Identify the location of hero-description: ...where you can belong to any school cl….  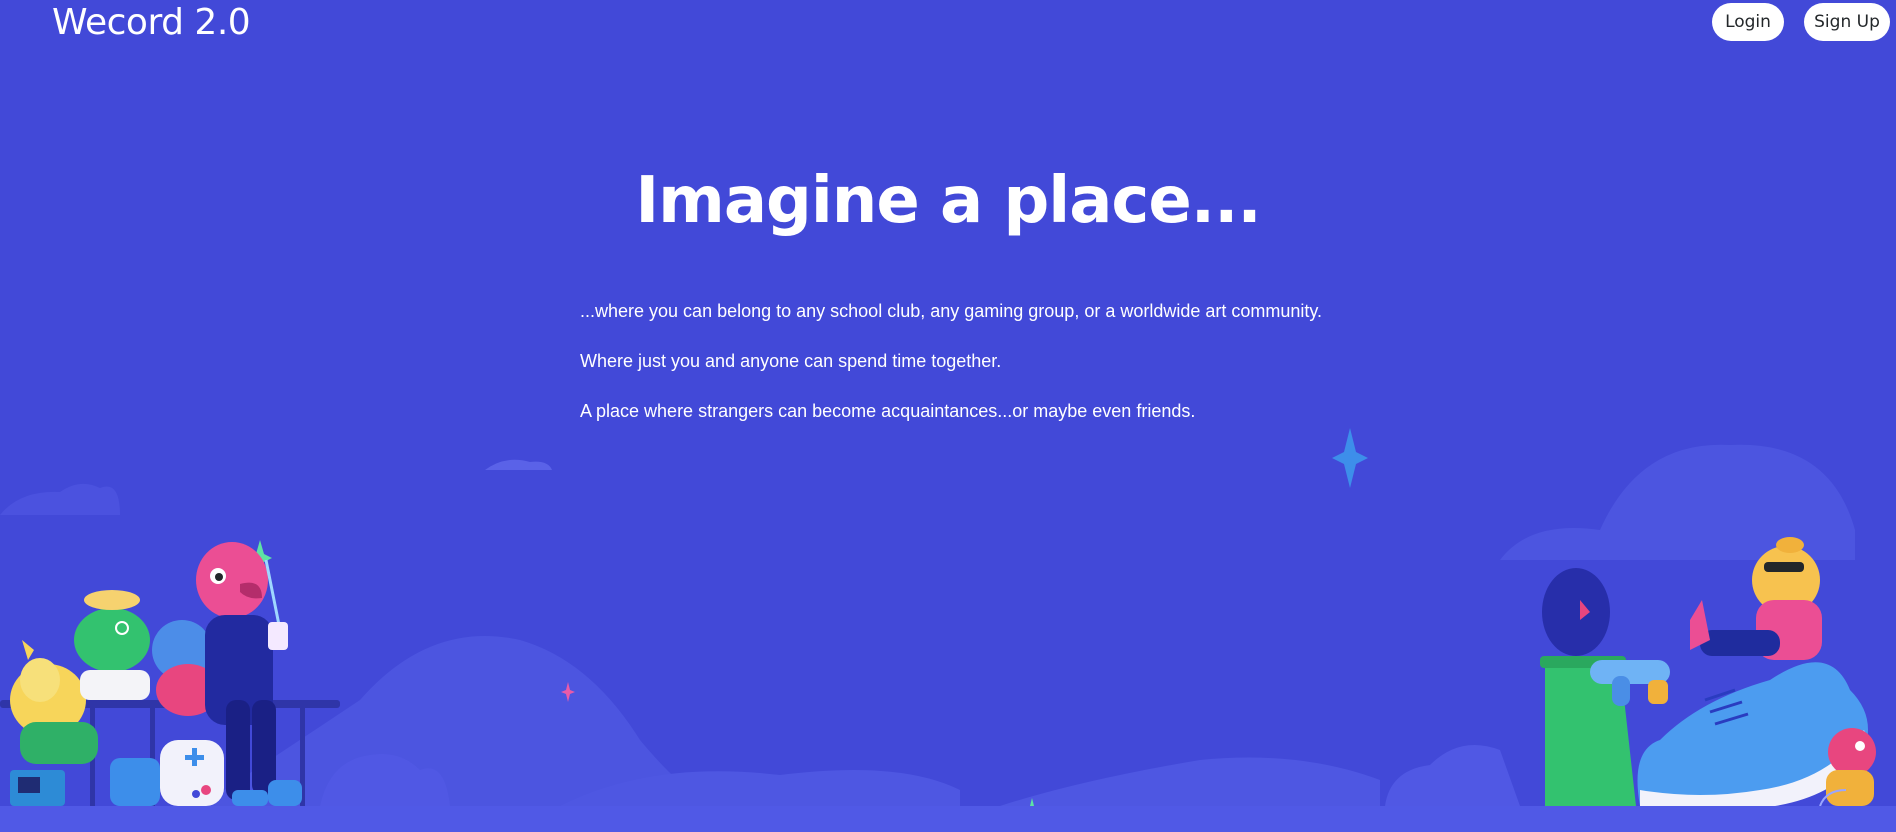
(980, 375).